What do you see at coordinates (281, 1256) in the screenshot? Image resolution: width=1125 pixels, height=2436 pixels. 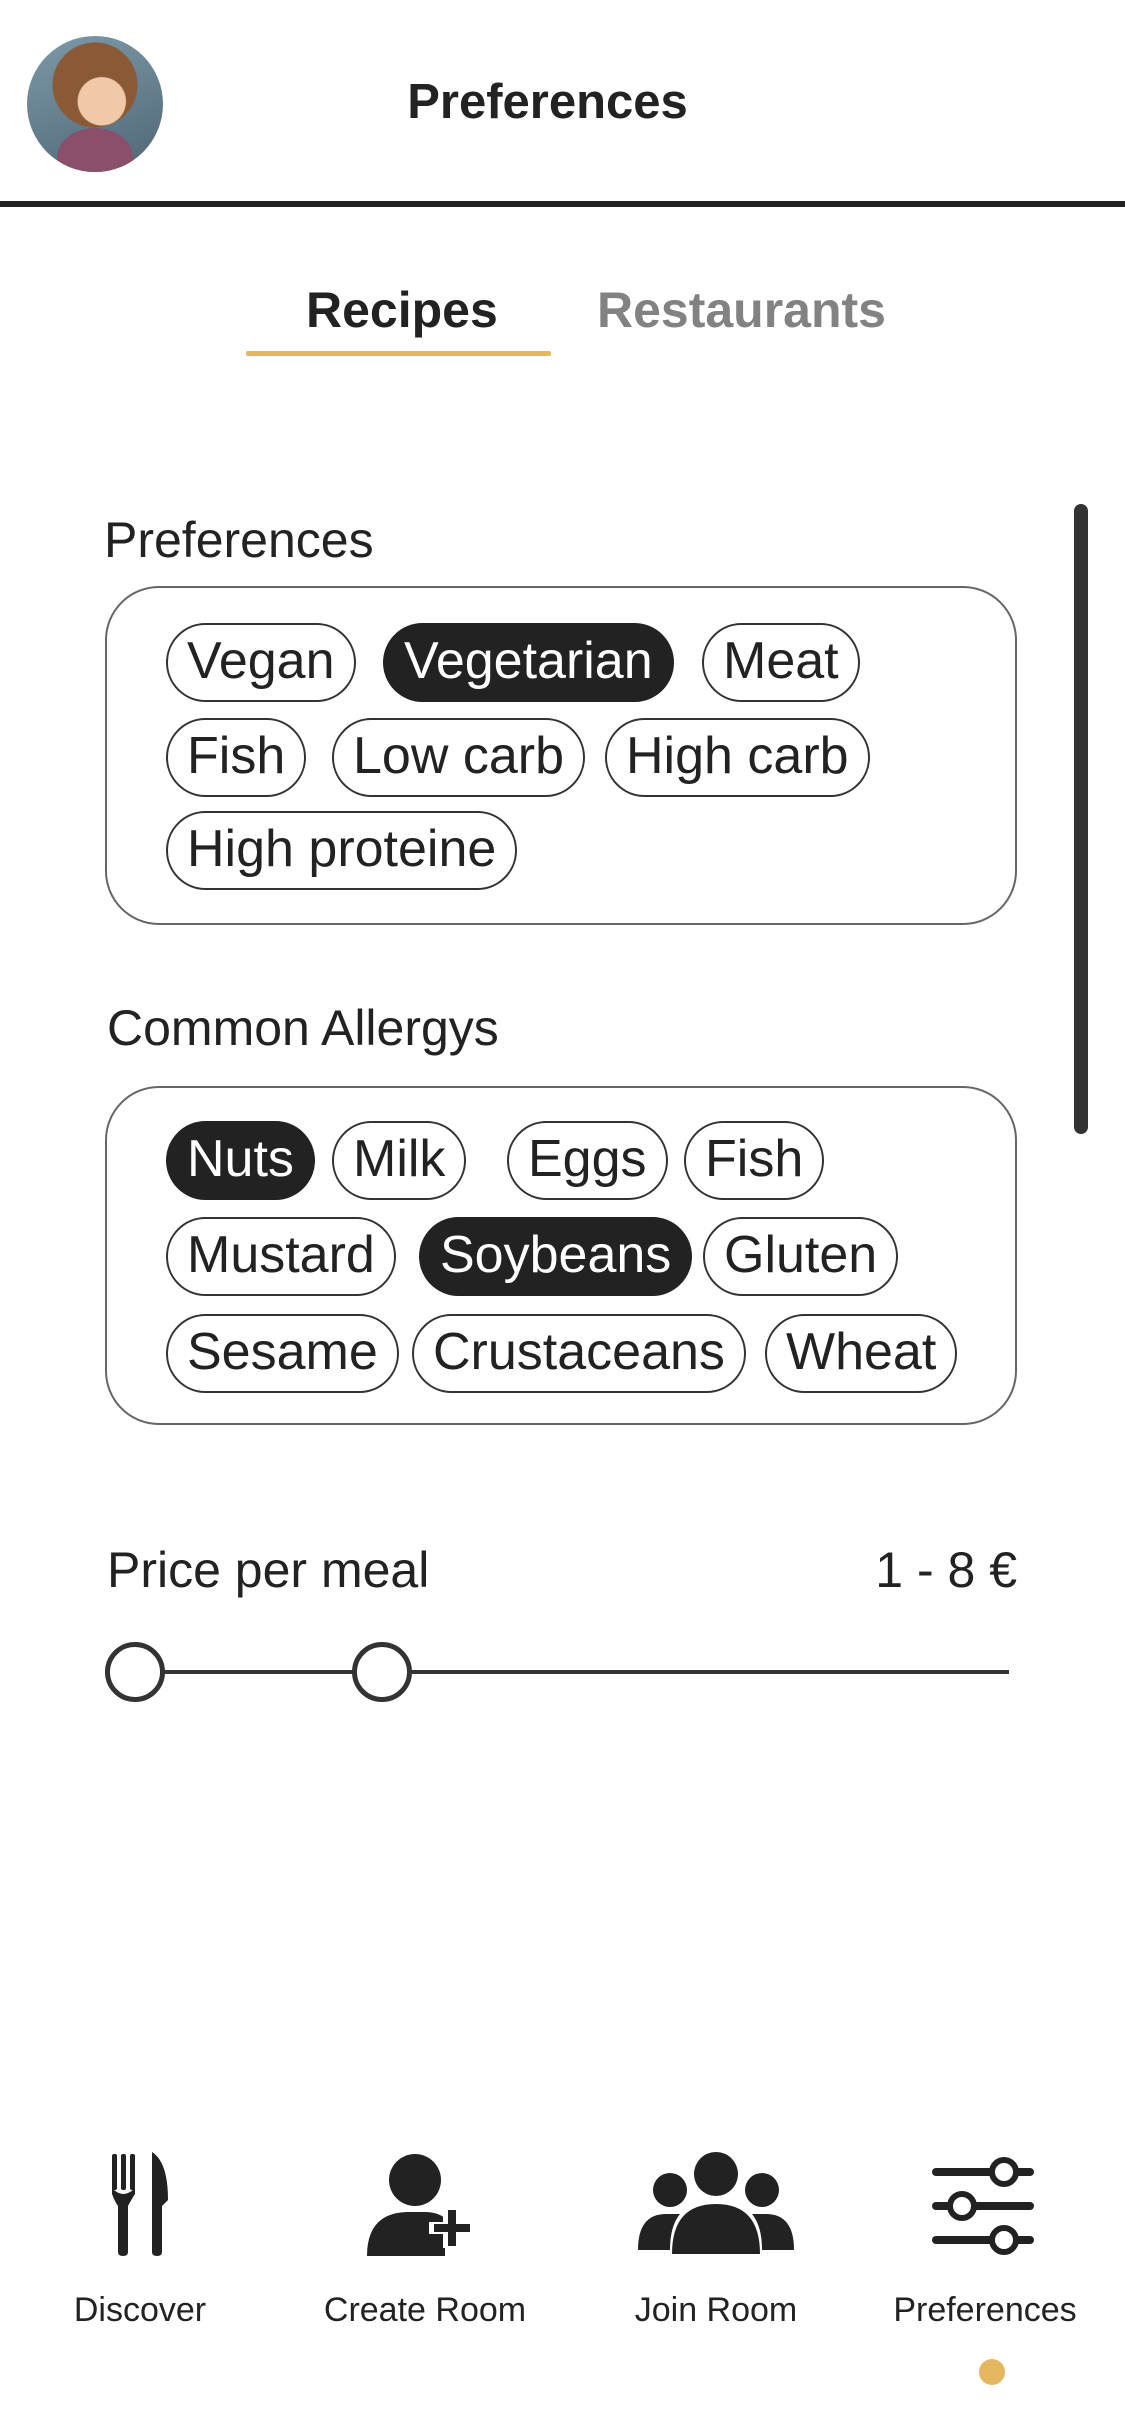 I see `chip-mustard: Mustard` at bounding box center [281, 1256].